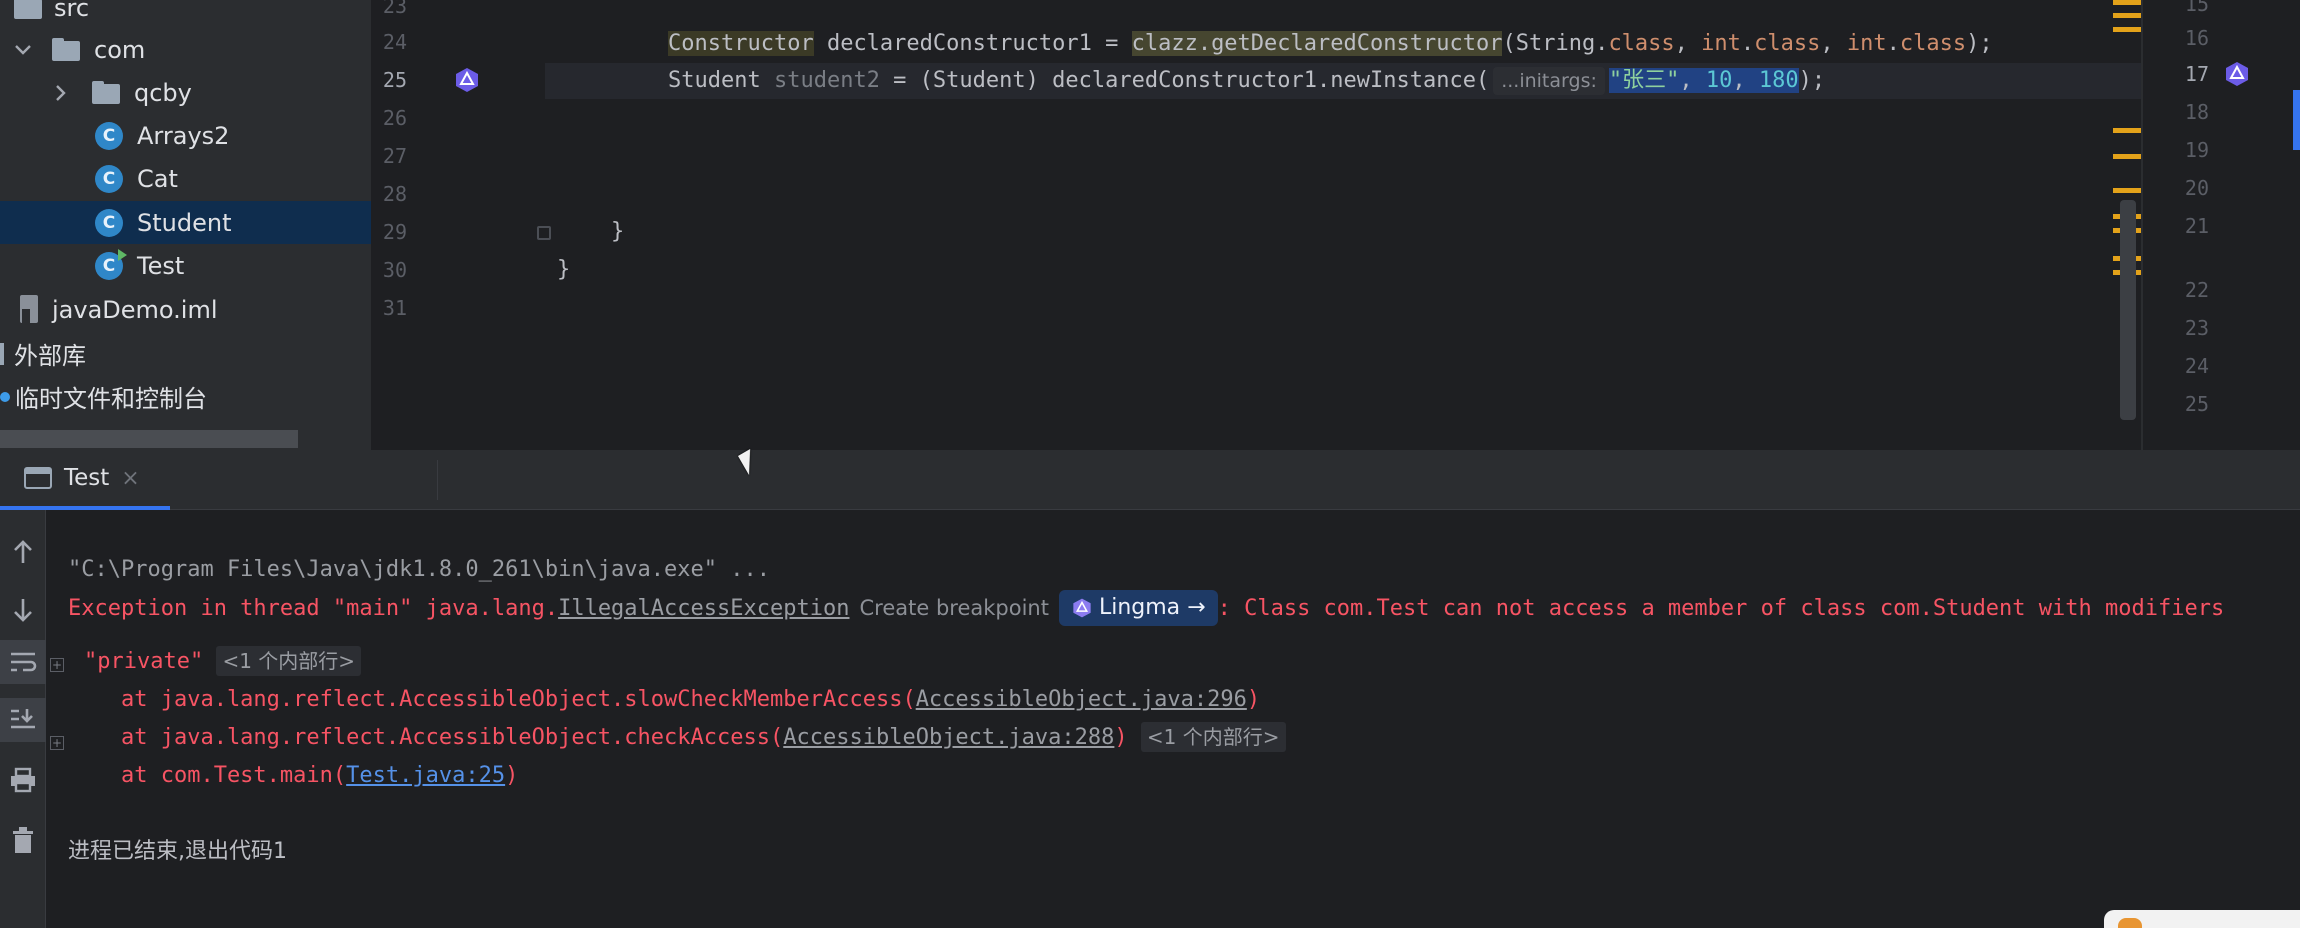 This screenshot has height=928, width=2300. What do you see at coordinates (2196, 290) in the screenshot?
I see `line-number: 22` at bounding box center [2196, 290].